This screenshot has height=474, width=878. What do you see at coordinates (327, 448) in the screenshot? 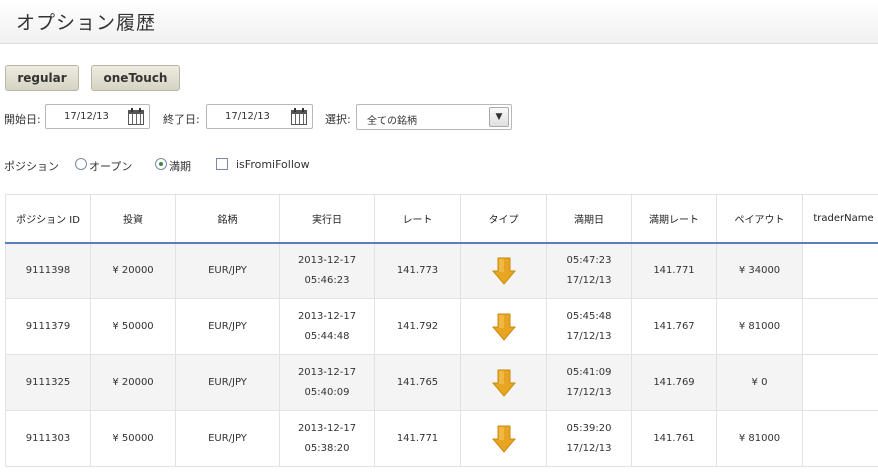
I see `execution-time: 05:38:20` at bounding box center [327, 448].